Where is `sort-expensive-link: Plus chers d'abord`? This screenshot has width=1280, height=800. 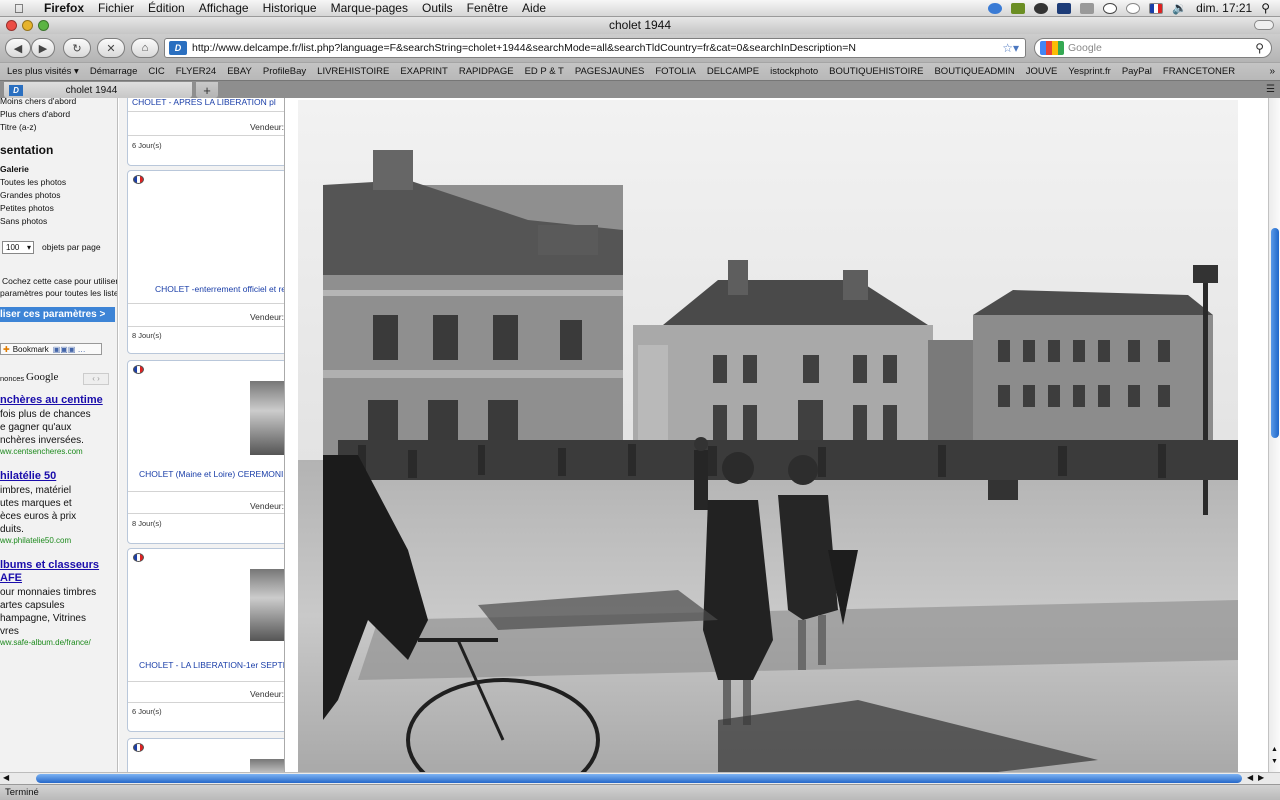
sort-expensive-link: Plus chers d'abord is located at coordinates (35, 114).